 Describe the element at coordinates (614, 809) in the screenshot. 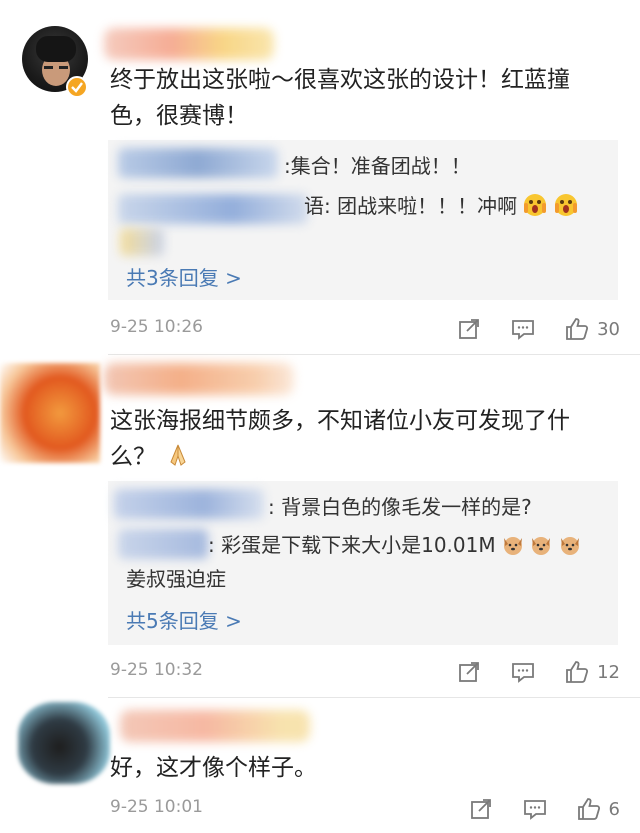

I see `like-count: 6` at that location.